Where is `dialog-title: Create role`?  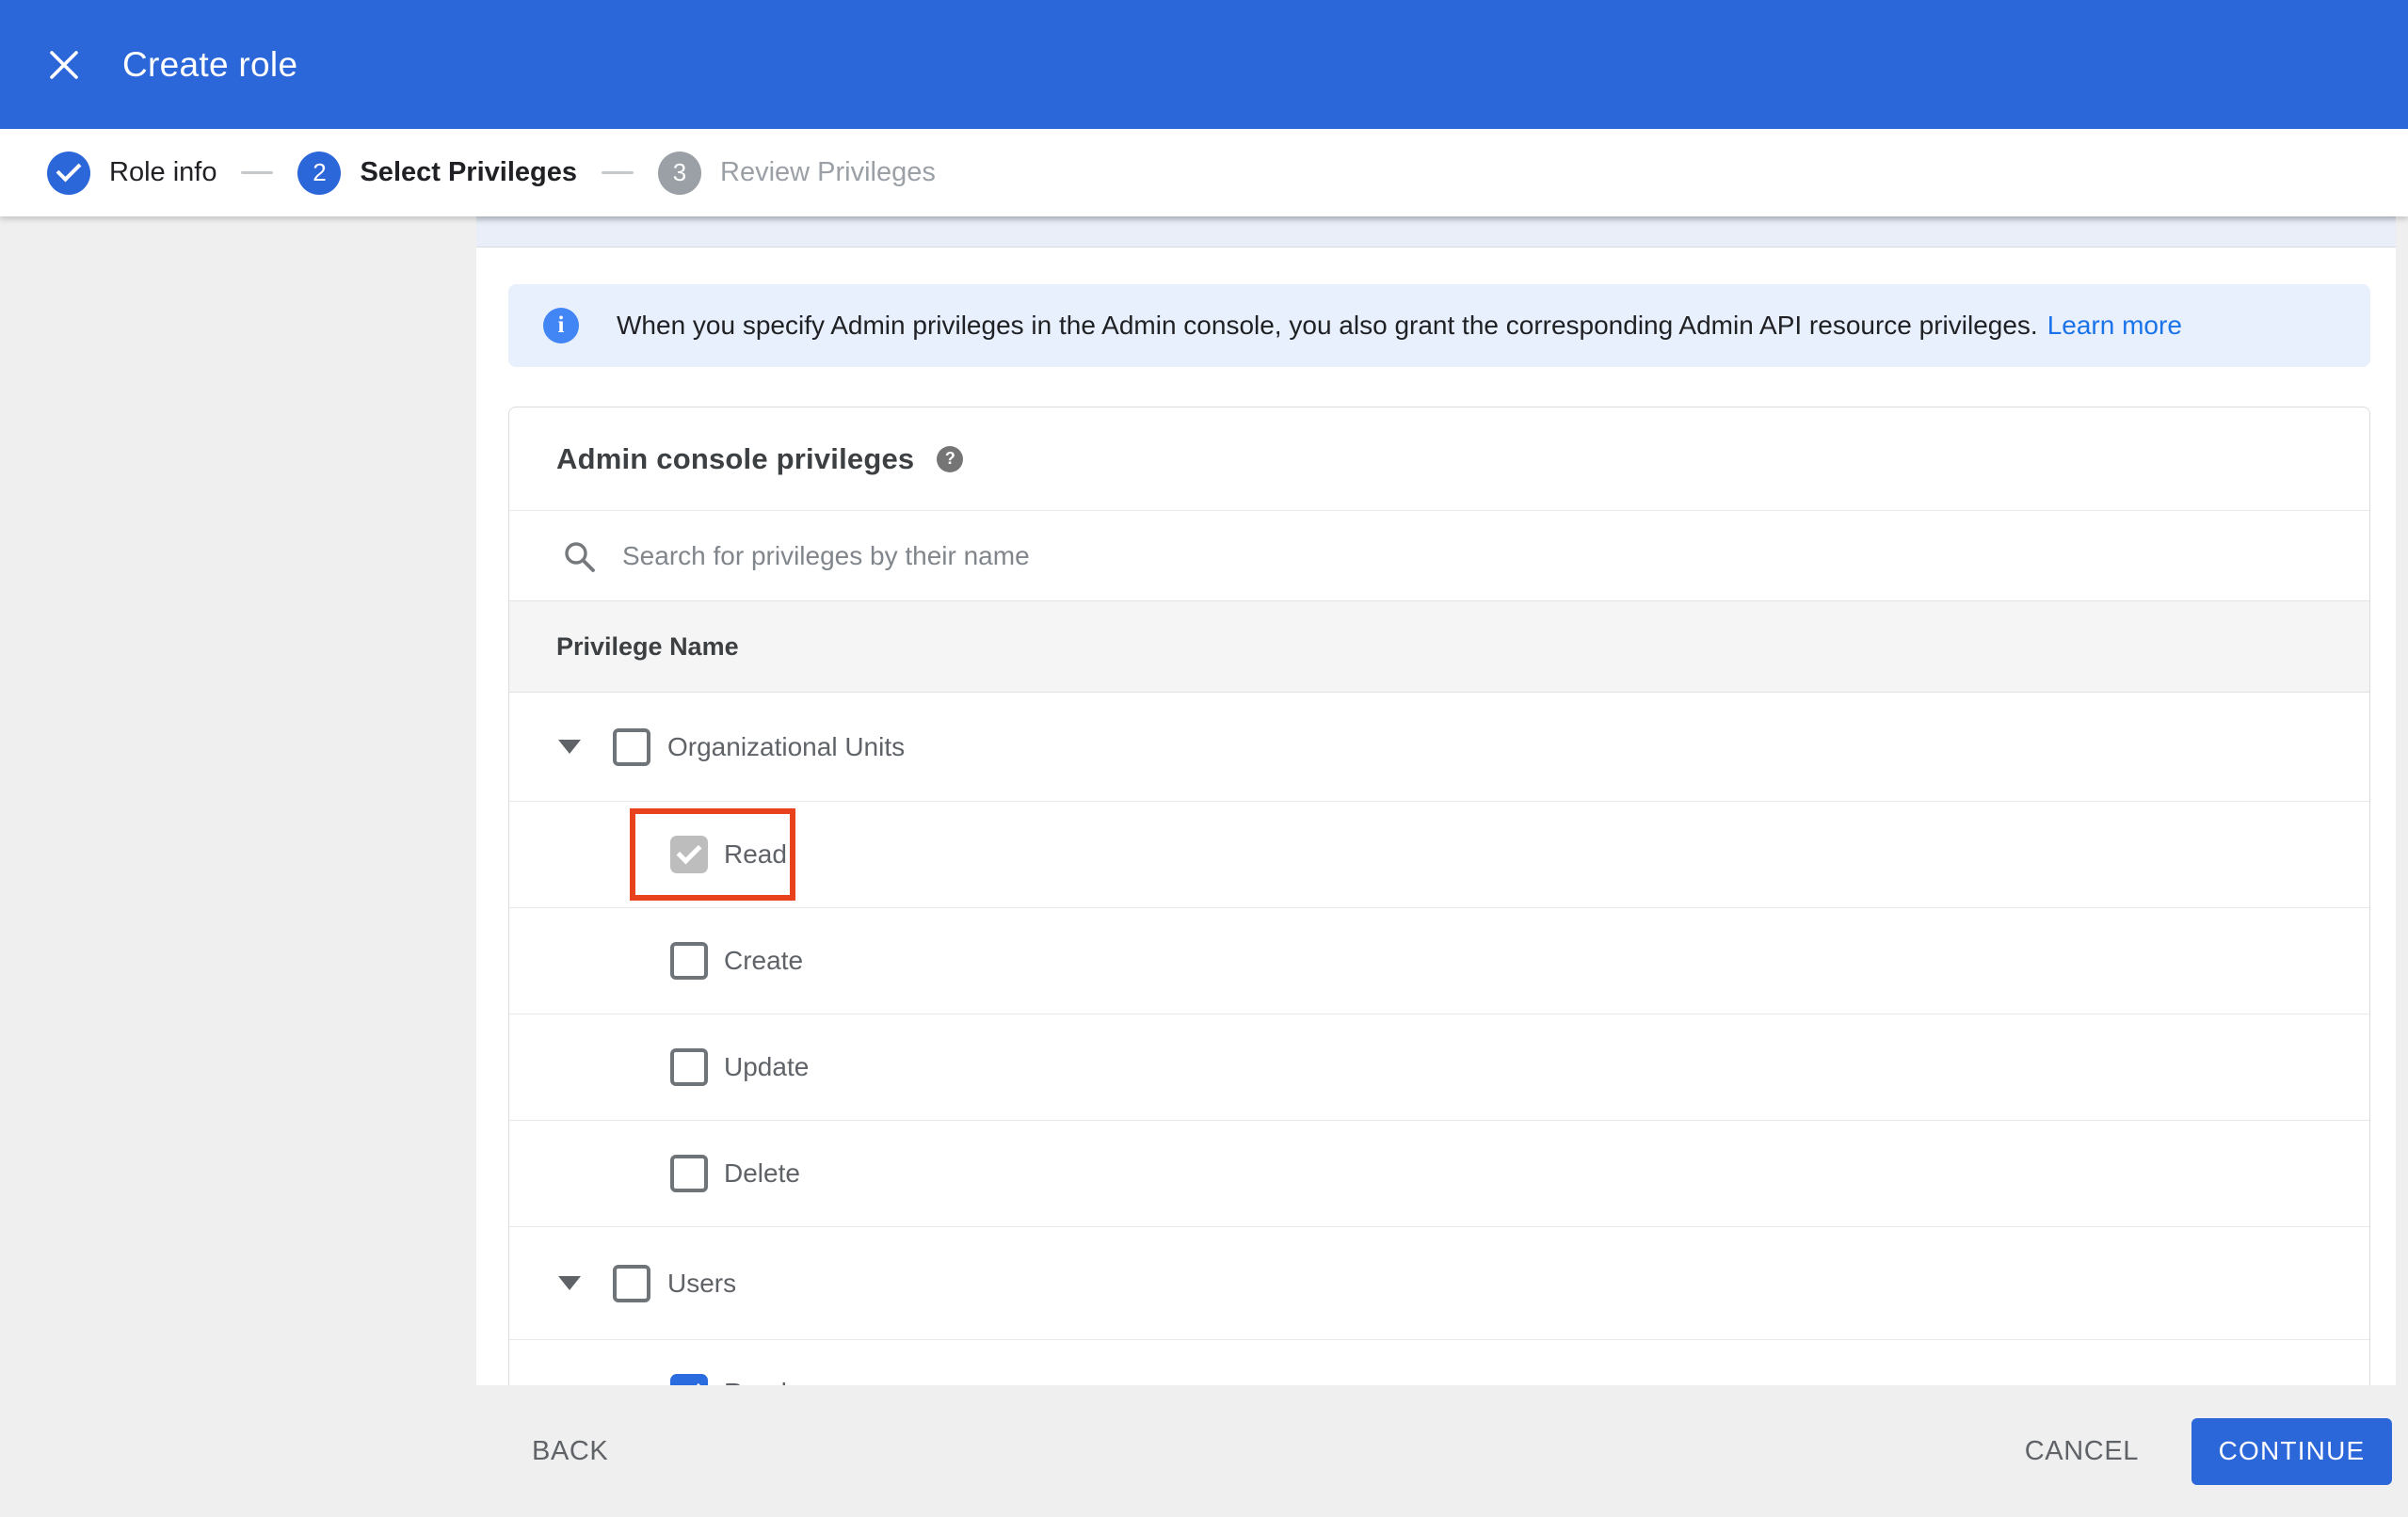
dialog-title: Create role is located at coordinates (210, 64).